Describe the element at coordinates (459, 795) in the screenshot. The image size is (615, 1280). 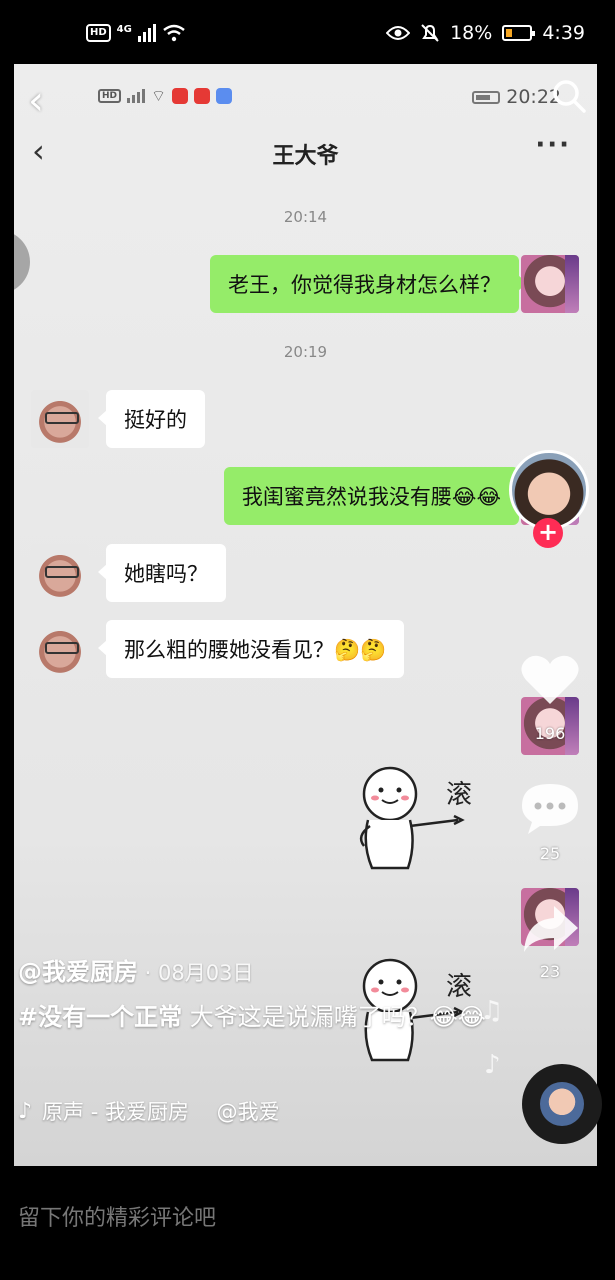
I see `sticker-text: 滚` at that location.